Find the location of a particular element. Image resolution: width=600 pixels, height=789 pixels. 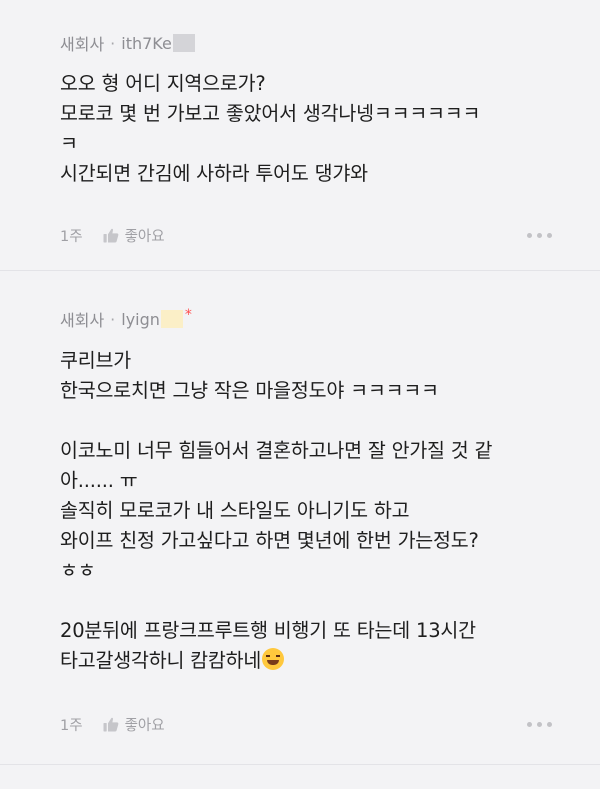

comment-text-line: 아...... ㅠ is located at coordinates (99, 480).